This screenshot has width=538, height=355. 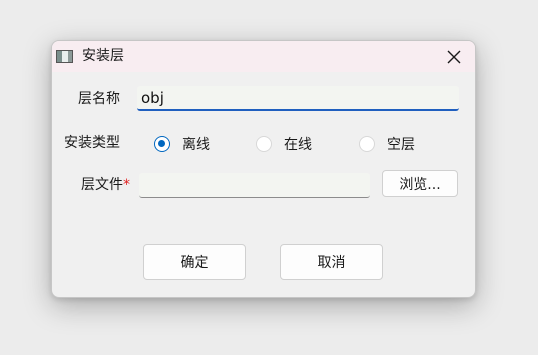 I want to click on radio-empty-layer: 空层, so click(x=387, y=144).